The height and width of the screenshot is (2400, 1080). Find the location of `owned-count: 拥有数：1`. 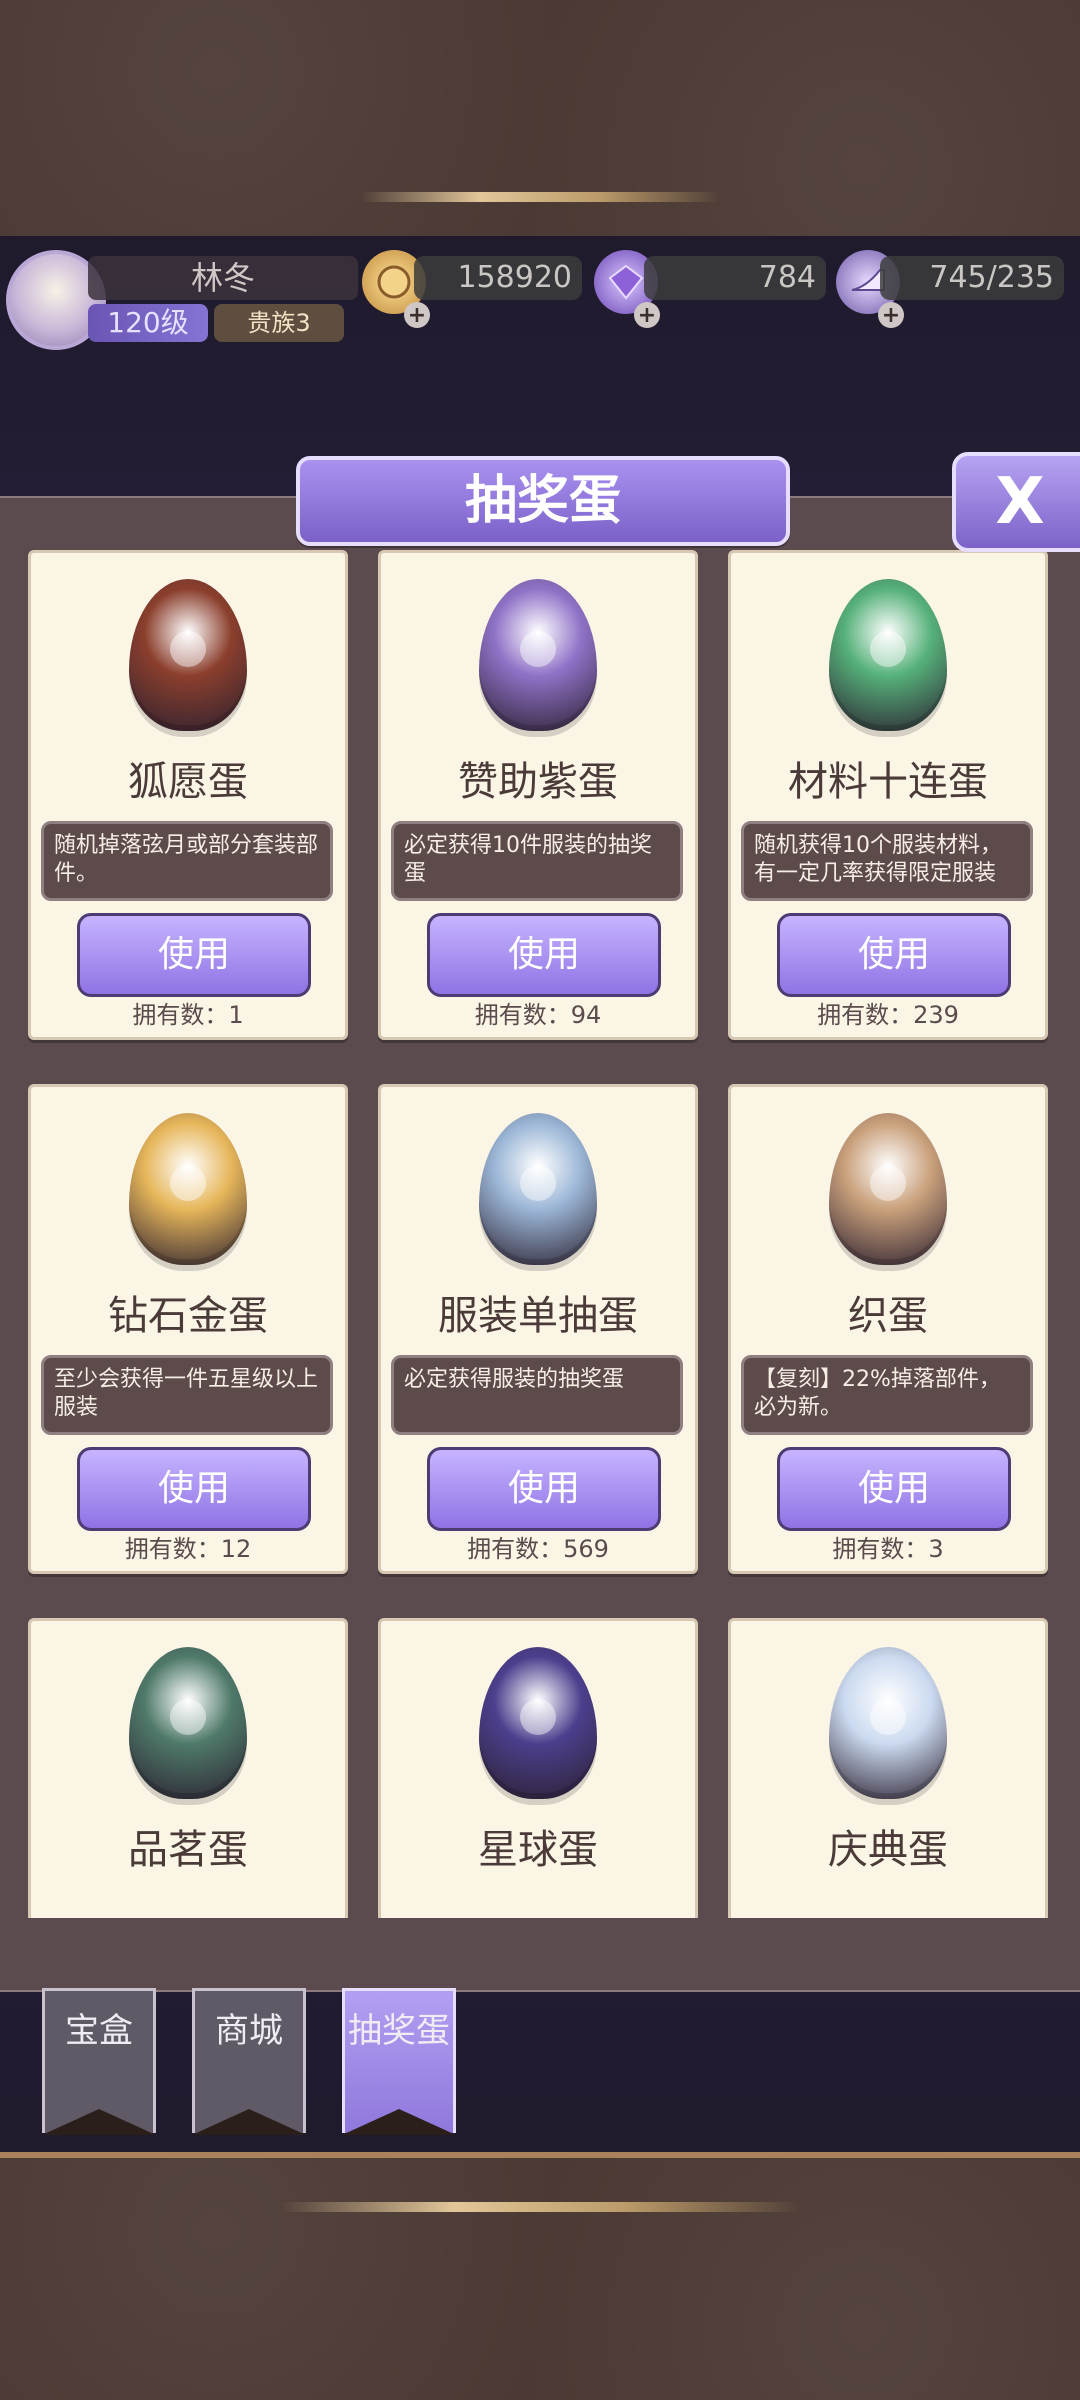

owned-count: 拥有数：1 is located at coordinates (188, 1015).